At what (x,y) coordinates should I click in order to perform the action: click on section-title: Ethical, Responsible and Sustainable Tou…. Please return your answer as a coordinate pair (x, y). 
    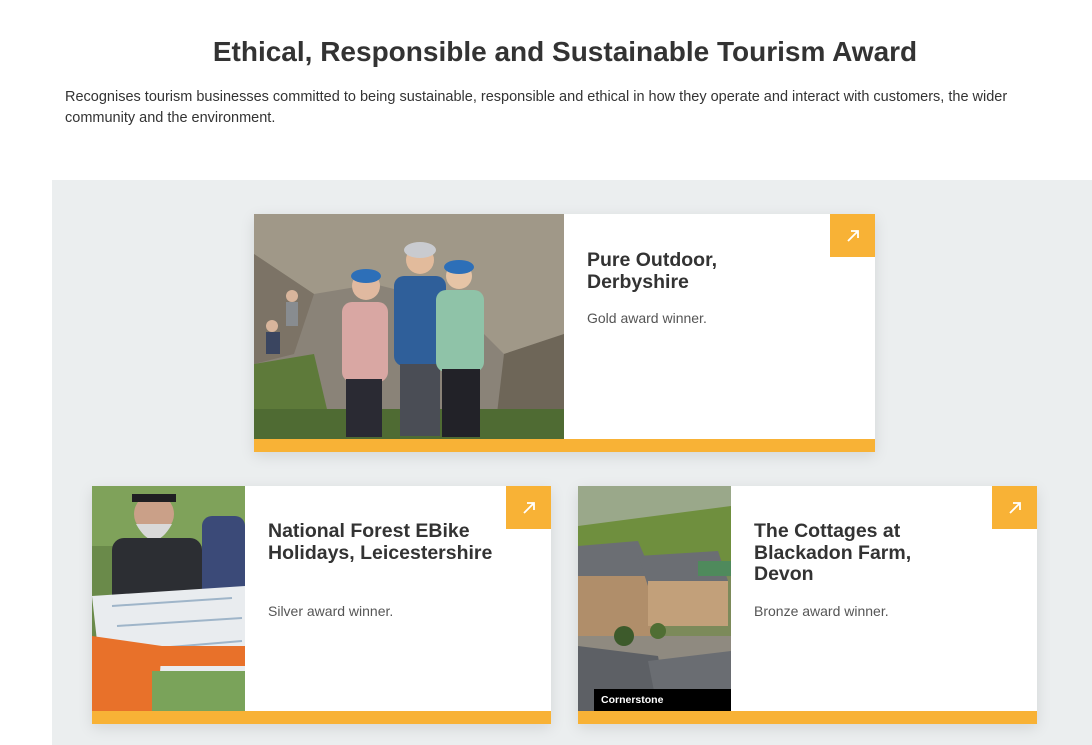
    Looking at the image, I should click on (565, 51).